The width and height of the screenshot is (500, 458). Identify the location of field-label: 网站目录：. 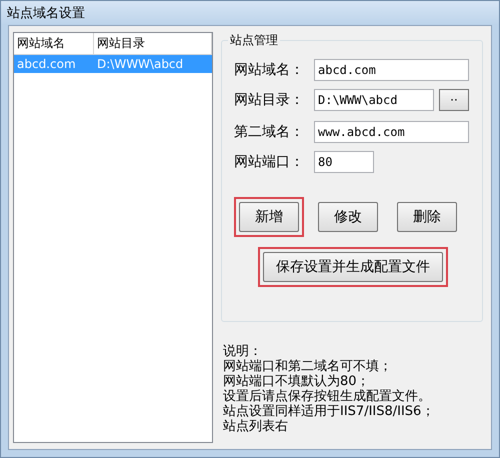
(269, 100).